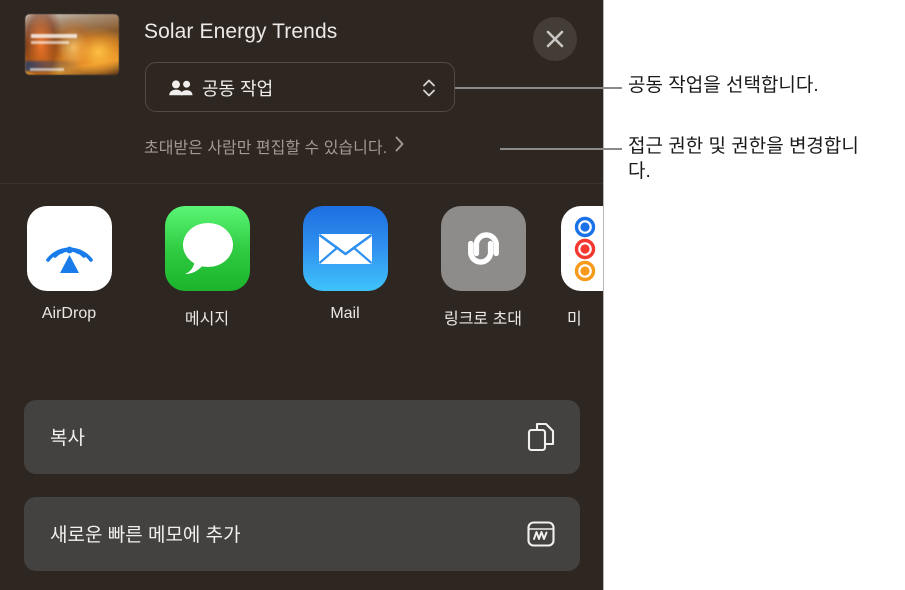 The width and height of the screenshot is (905, 590). What do you see at coordinates (145, 535) in the screenshot?
I see `action-label: 새로운 빠른 메모에 추가` at bounding box center [145, 535].